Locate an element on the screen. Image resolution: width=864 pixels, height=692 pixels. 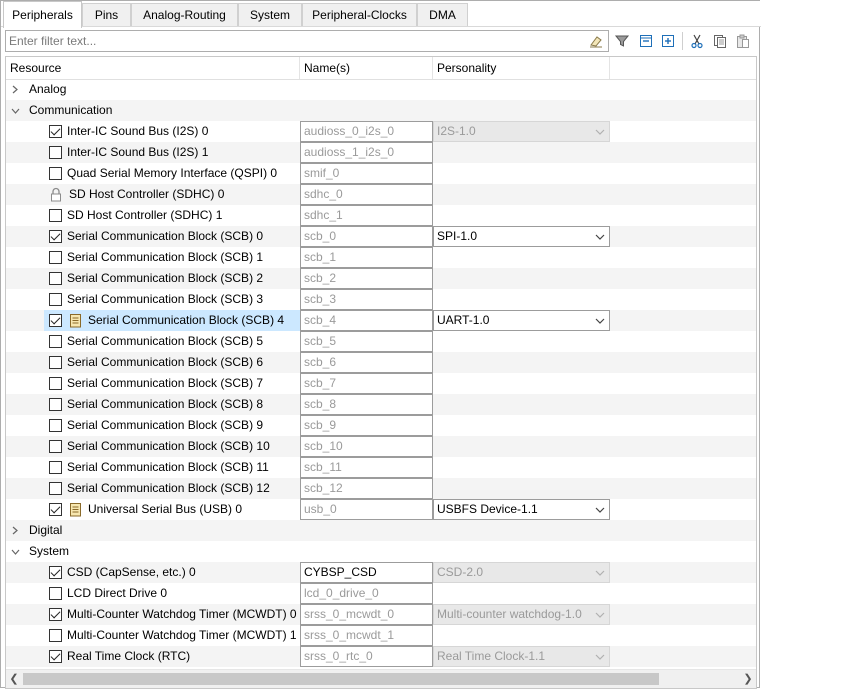
resource-row: SD Host Controller (SDHC) 0 sdhc_0 is located at coordinates (381, 194).